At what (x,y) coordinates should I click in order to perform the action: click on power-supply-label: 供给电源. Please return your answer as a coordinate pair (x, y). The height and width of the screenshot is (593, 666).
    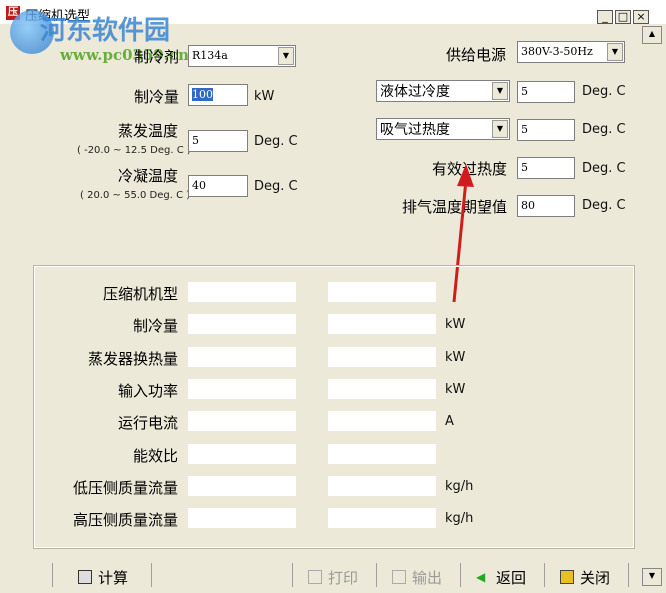
    Looking at the image, I should click on (476, 55).